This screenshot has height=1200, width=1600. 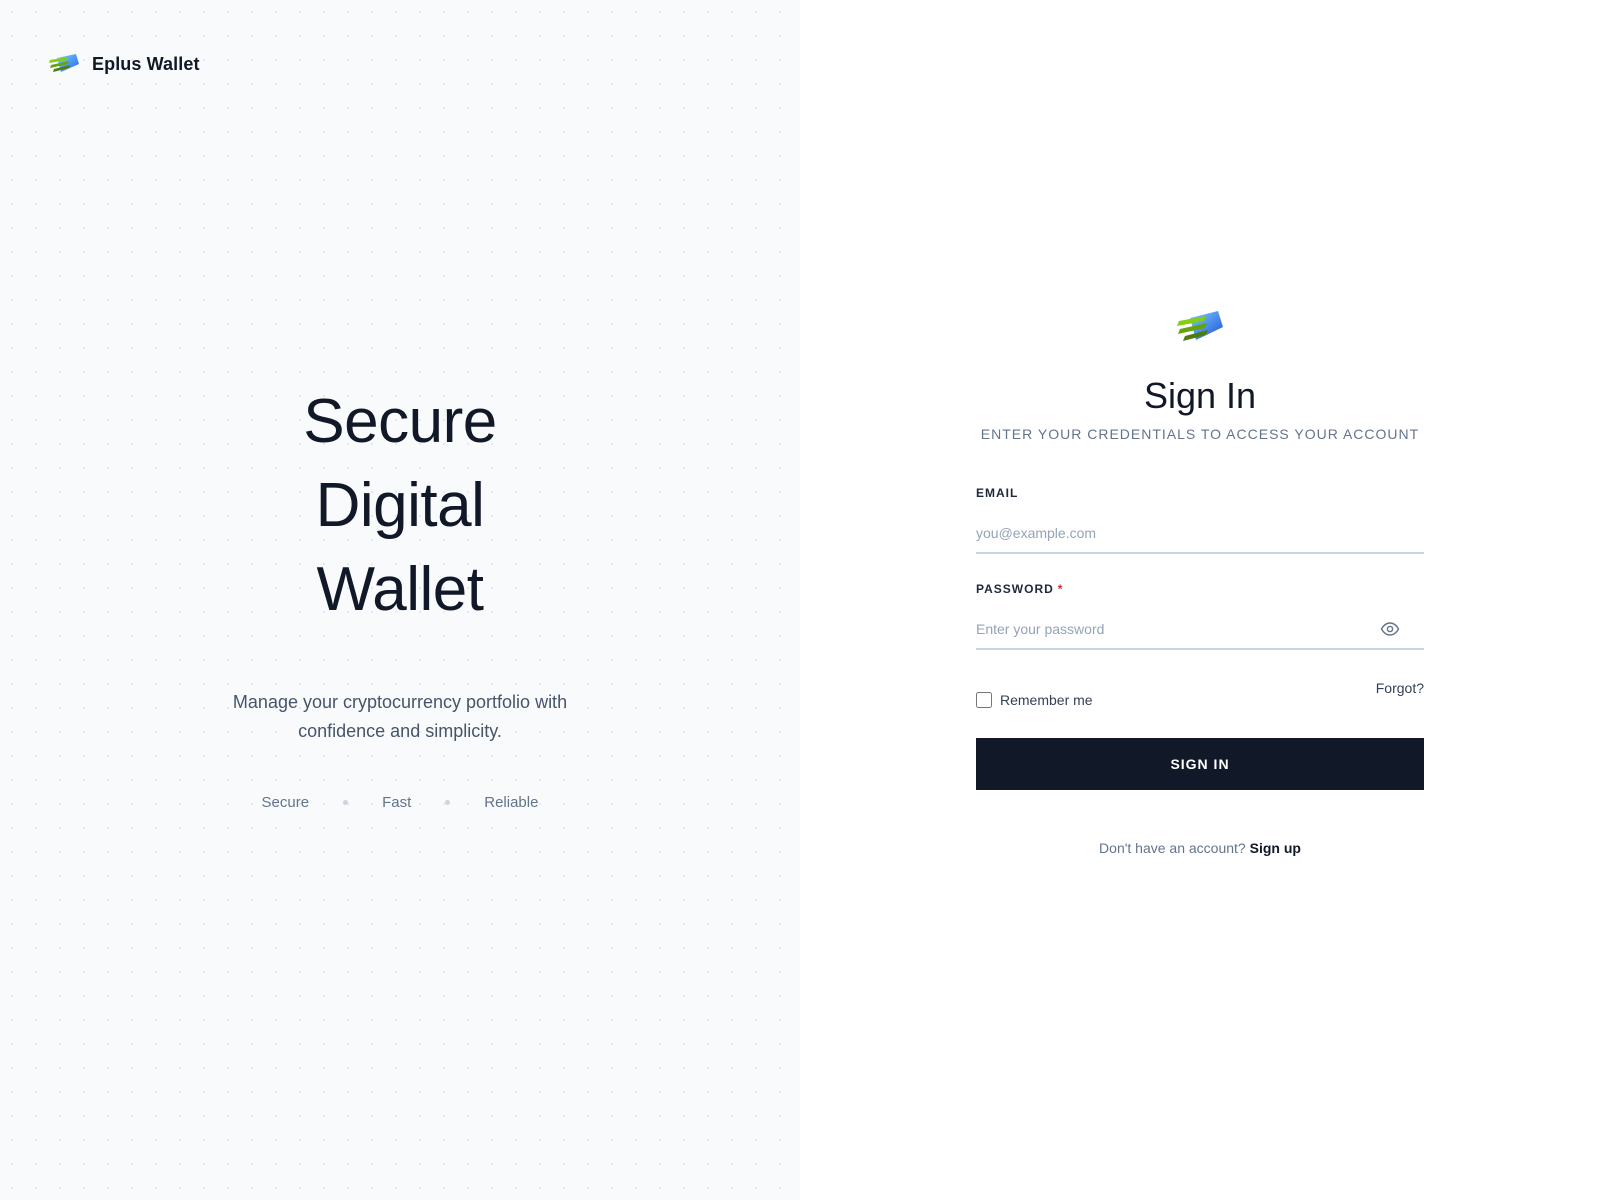 I want to click on hero-subtitle-line: confidence and simplicity., so click(x=400, y=731).